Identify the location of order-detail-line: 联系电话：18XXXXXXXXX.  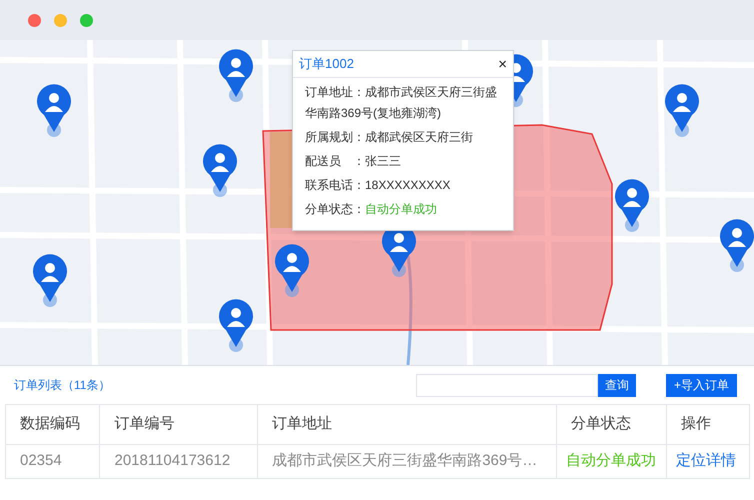
(378, 185).